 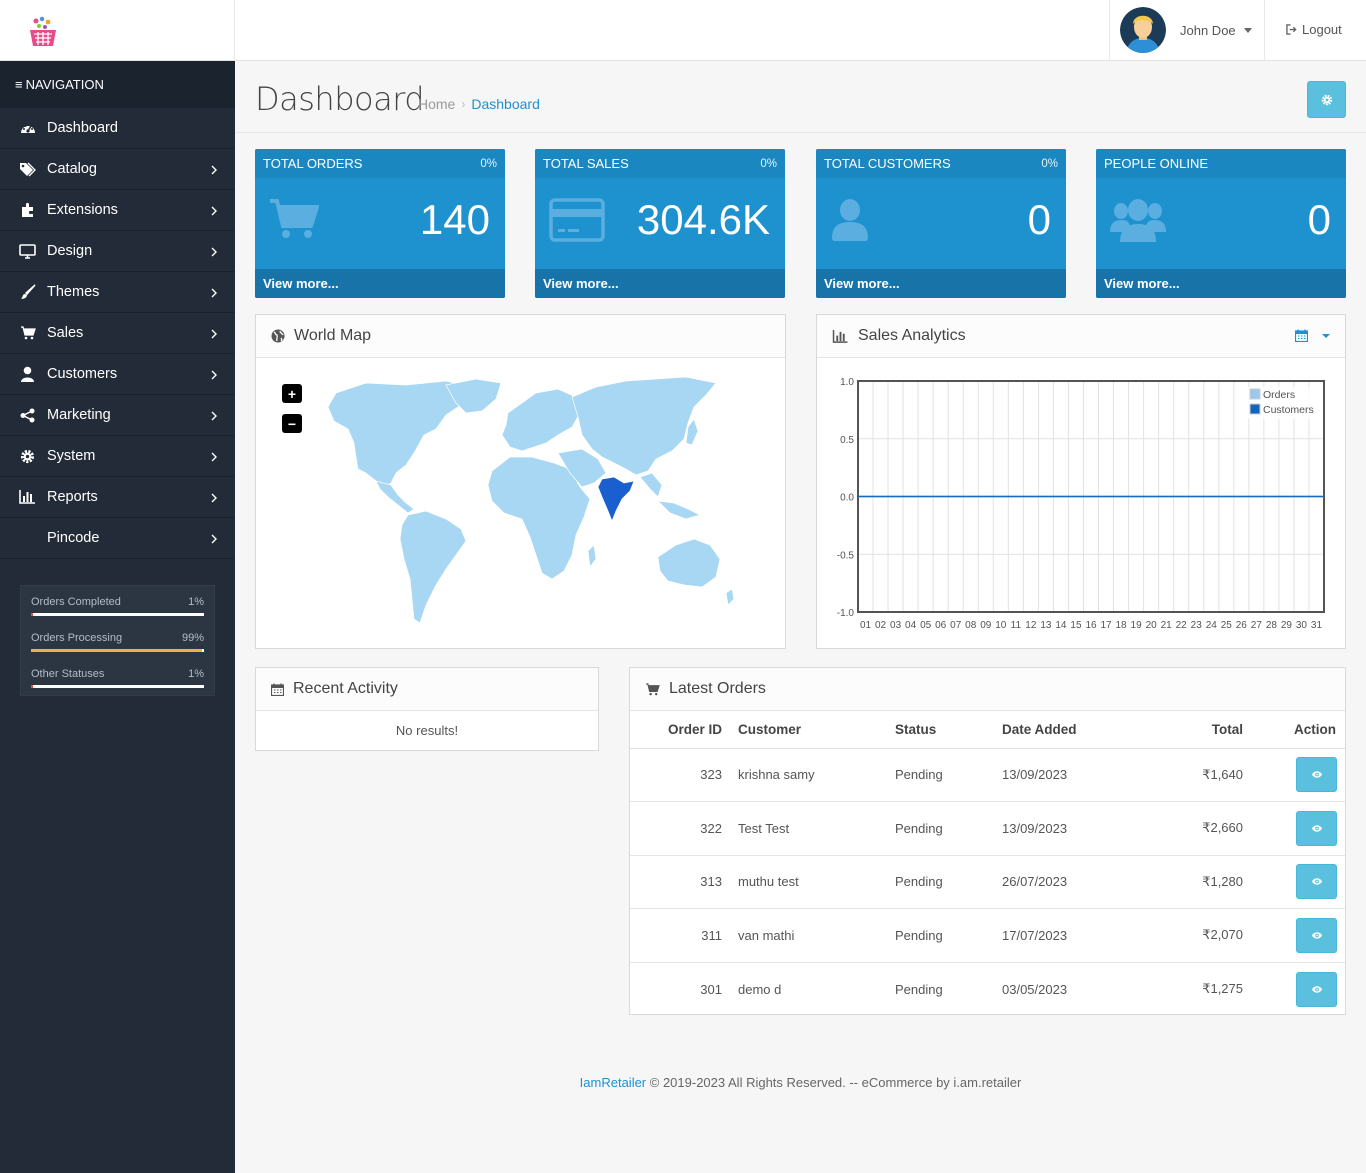 I want to click on customer-name: krishna samy, so click(x=816, y=775).